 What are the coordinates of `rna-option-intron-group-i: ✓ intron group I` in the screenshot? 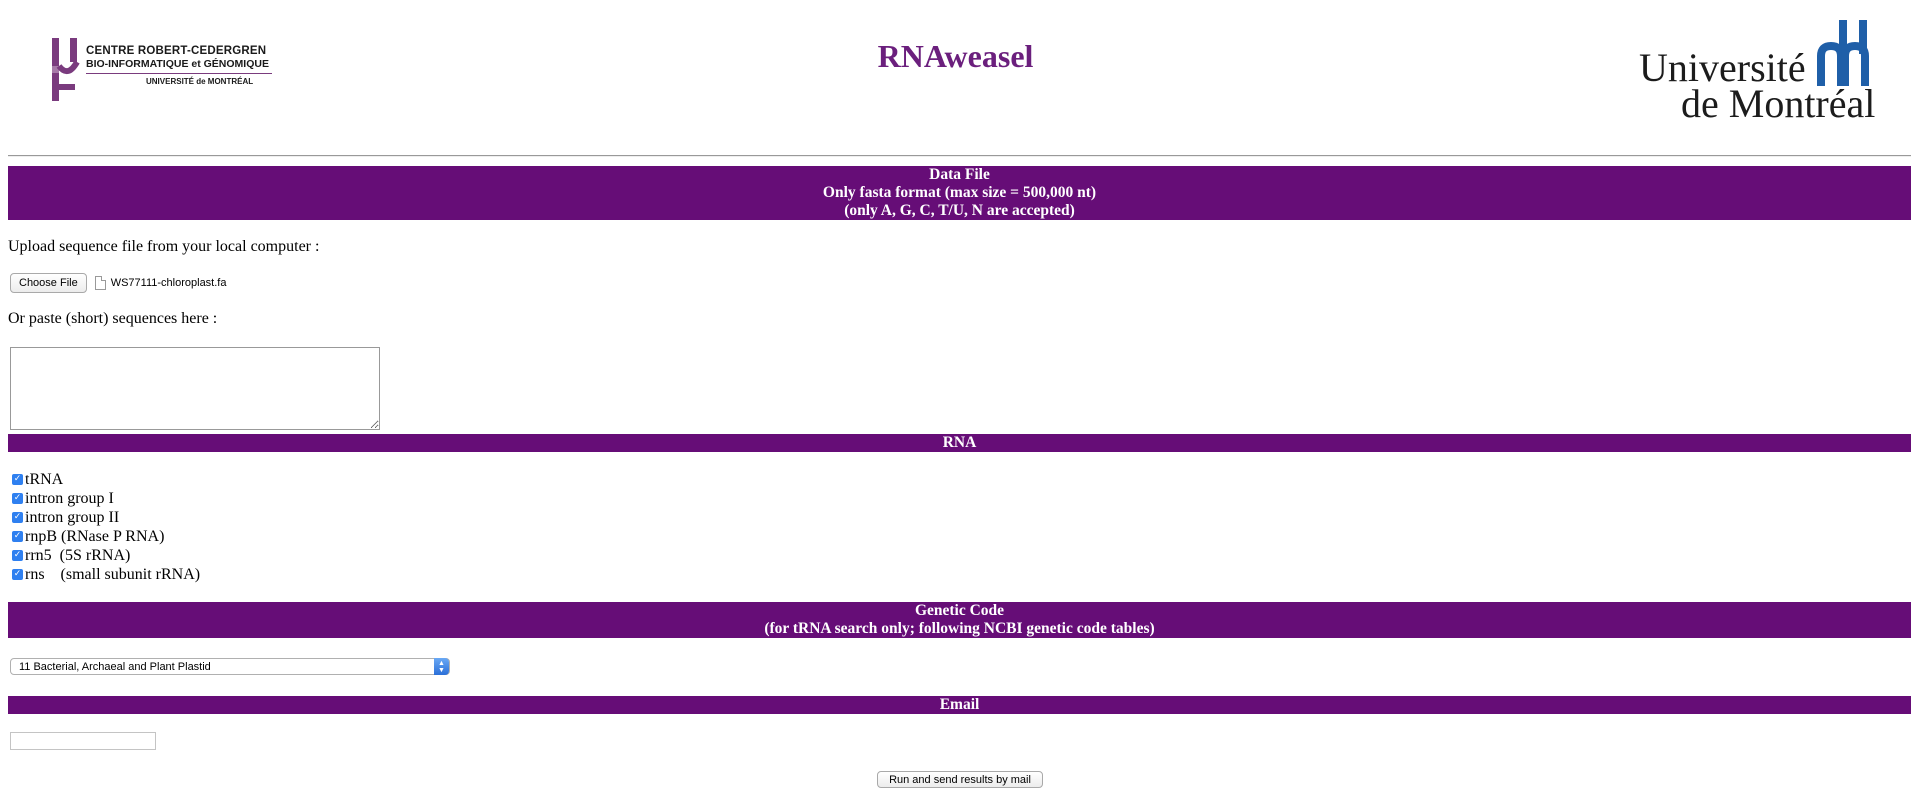 It's located at (105, 498).